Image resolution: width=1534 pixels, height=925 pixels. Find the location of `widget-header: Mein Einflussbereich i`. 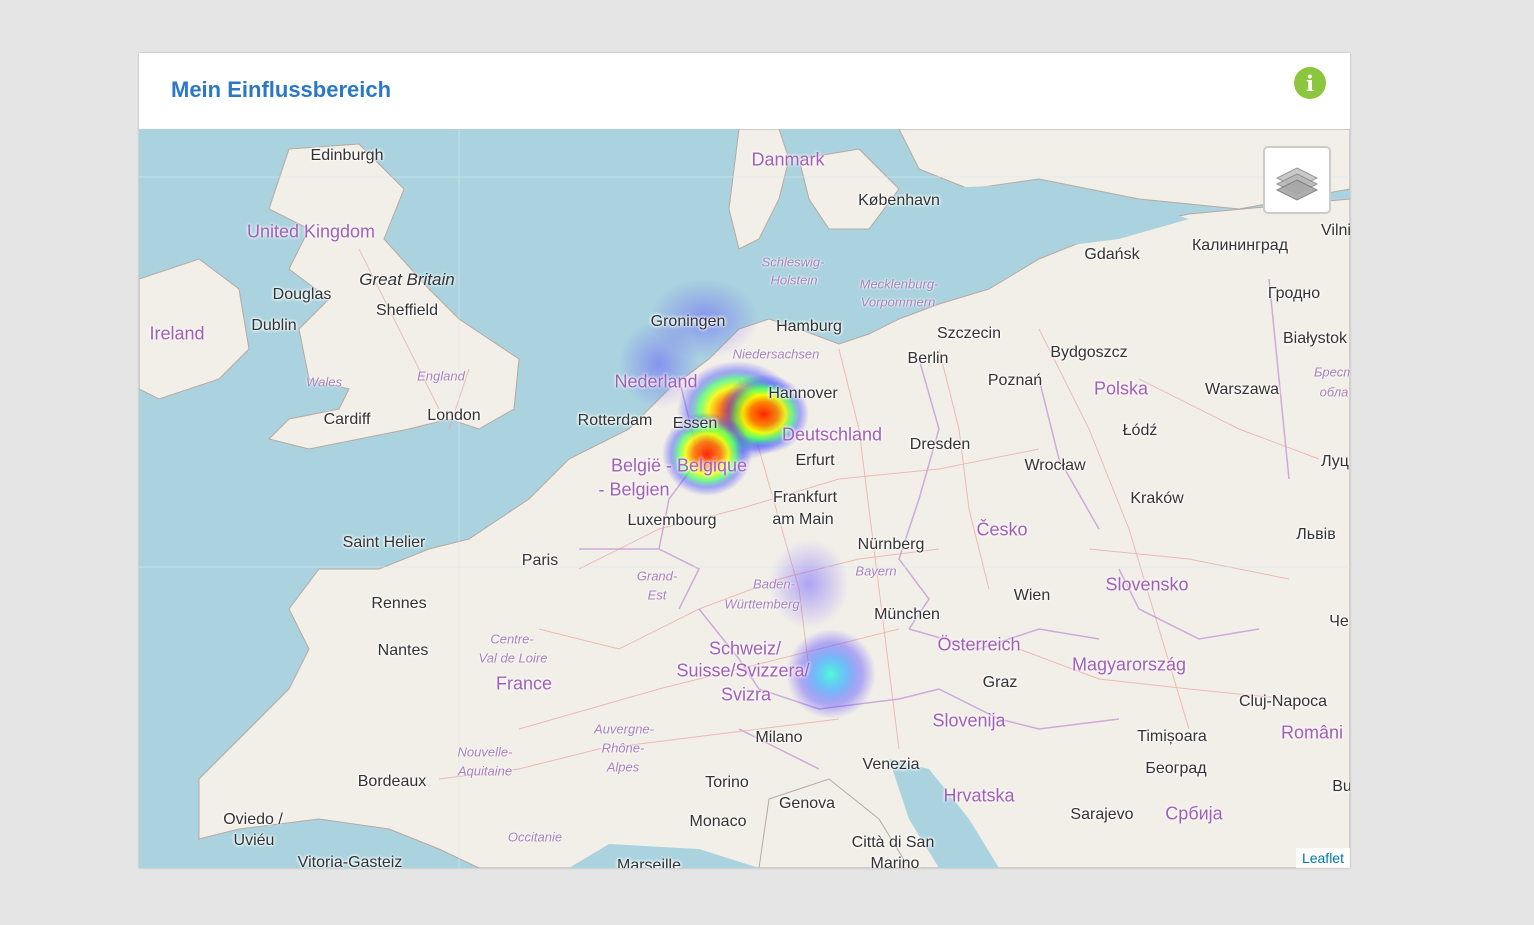

widget-header: Mein Einflussbereich i is located at coordinates (744, 91).